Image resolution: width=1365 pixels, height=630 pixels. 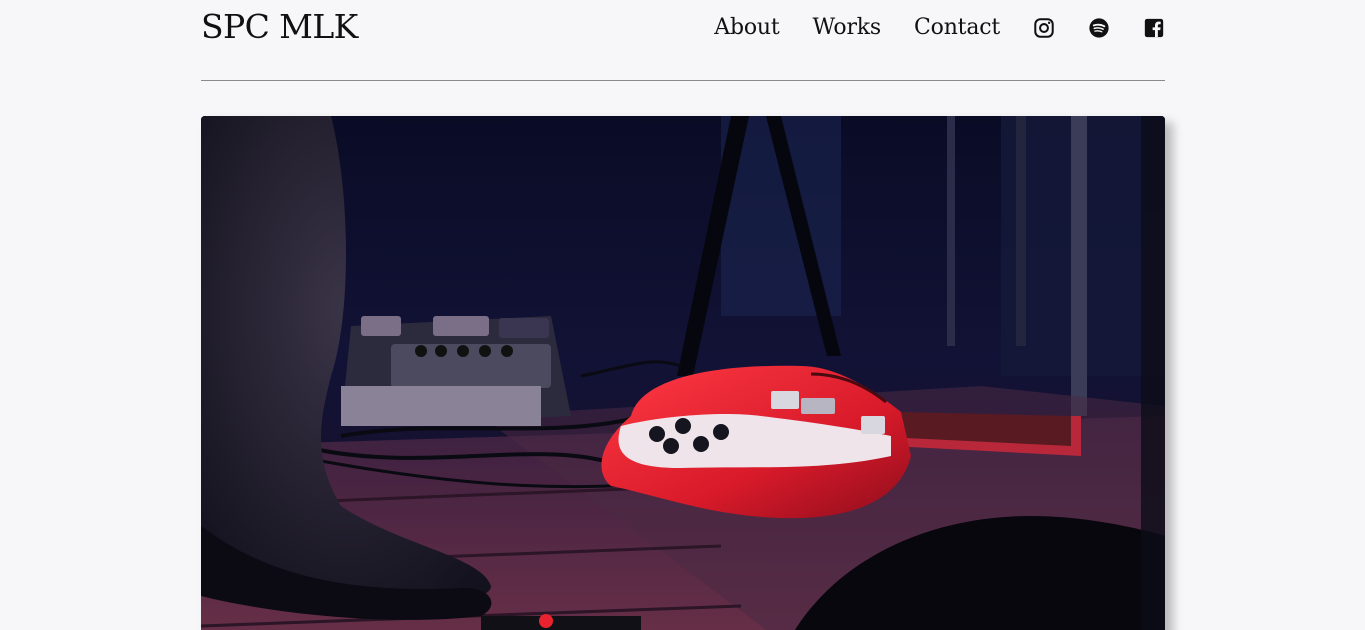 I want to click on main-nav: About Works Contact, so click(x=939, y=28).